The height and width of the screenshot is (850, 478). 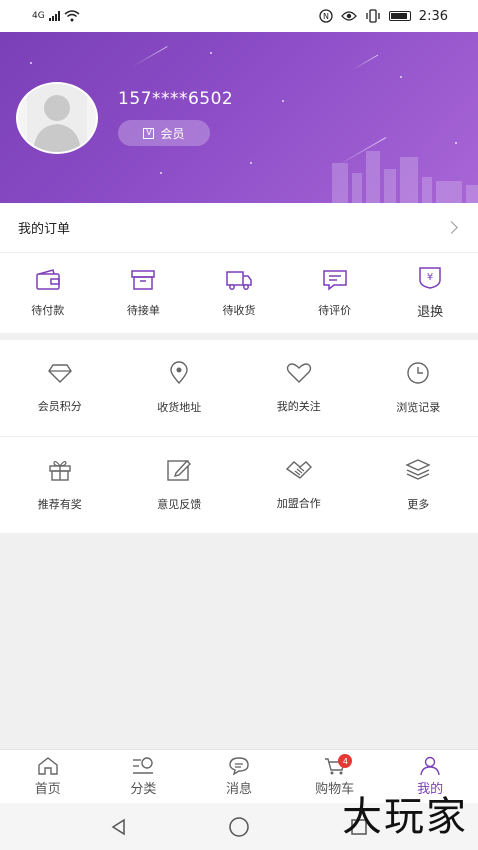 I want to click on avatar, so click(x=57, y=118).